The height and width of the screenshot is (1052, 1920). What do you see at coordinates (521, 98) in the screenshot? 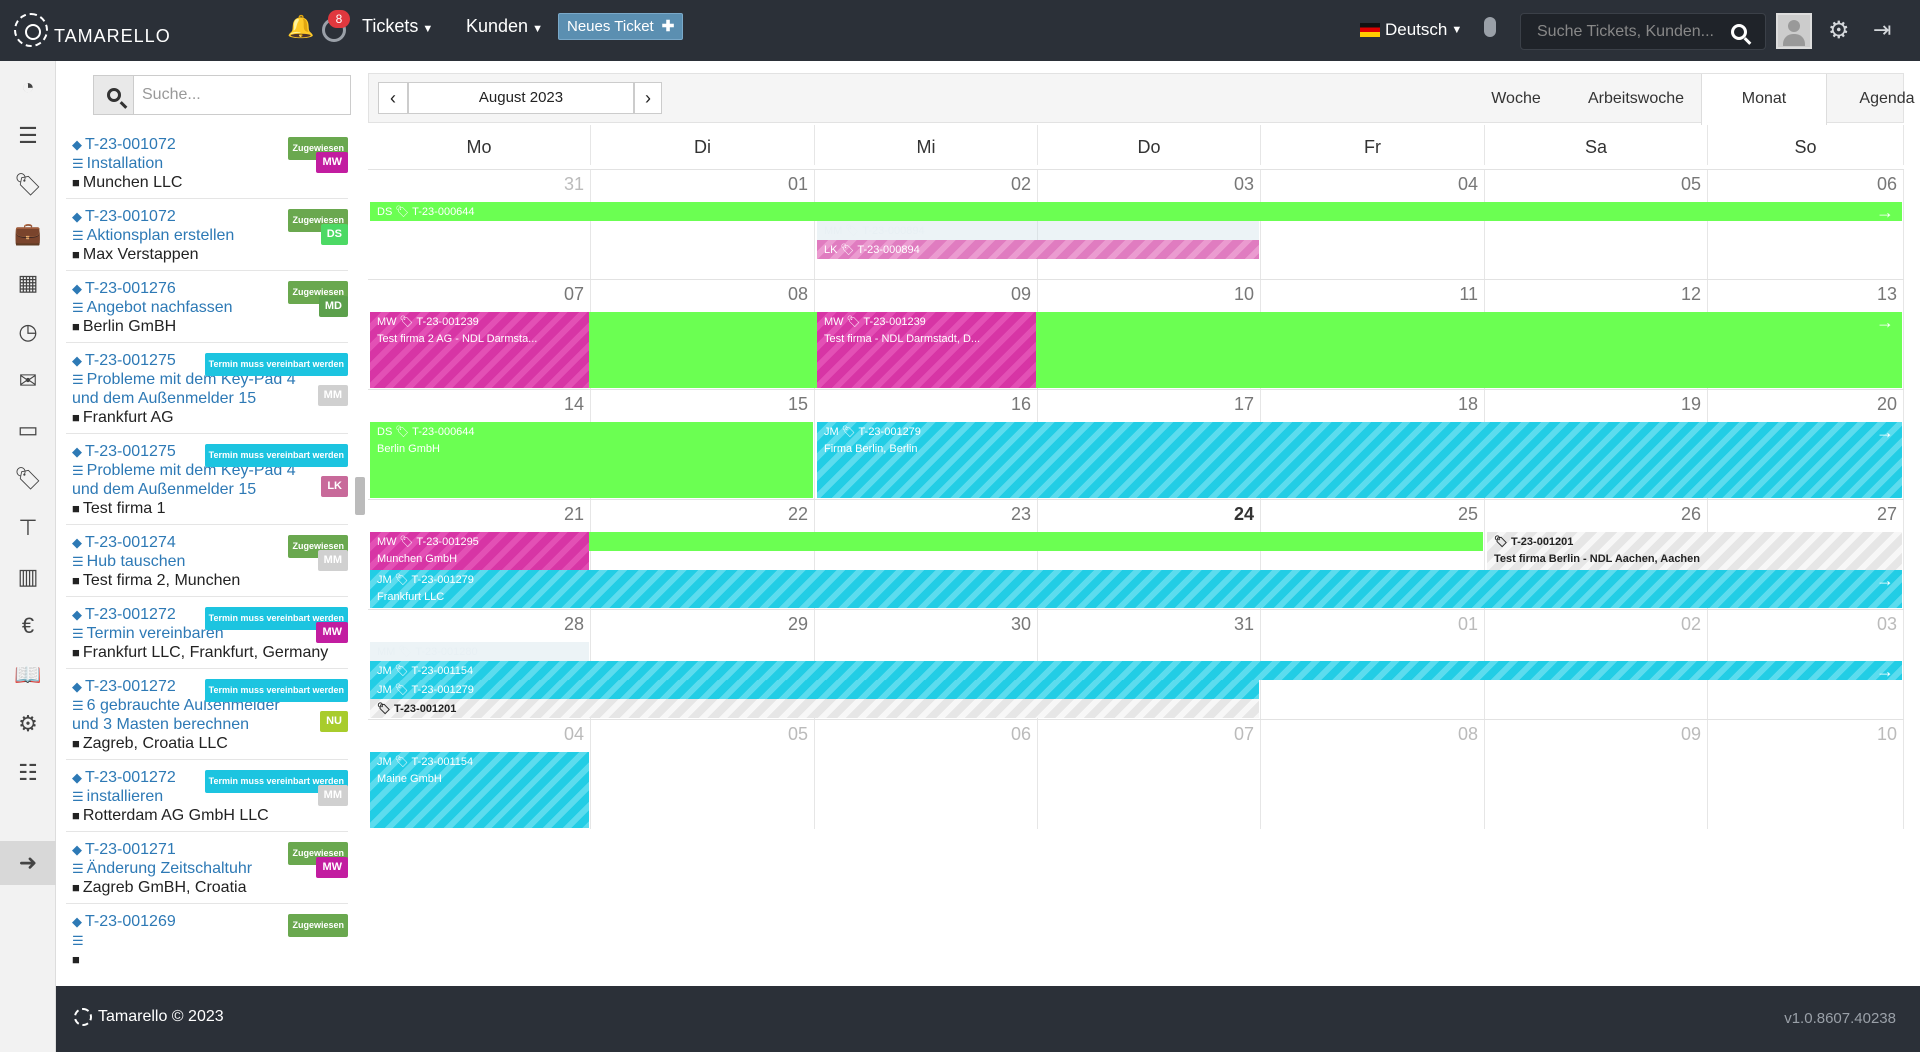
I see `month-label: August 2023` at bounding box center [521, 98].